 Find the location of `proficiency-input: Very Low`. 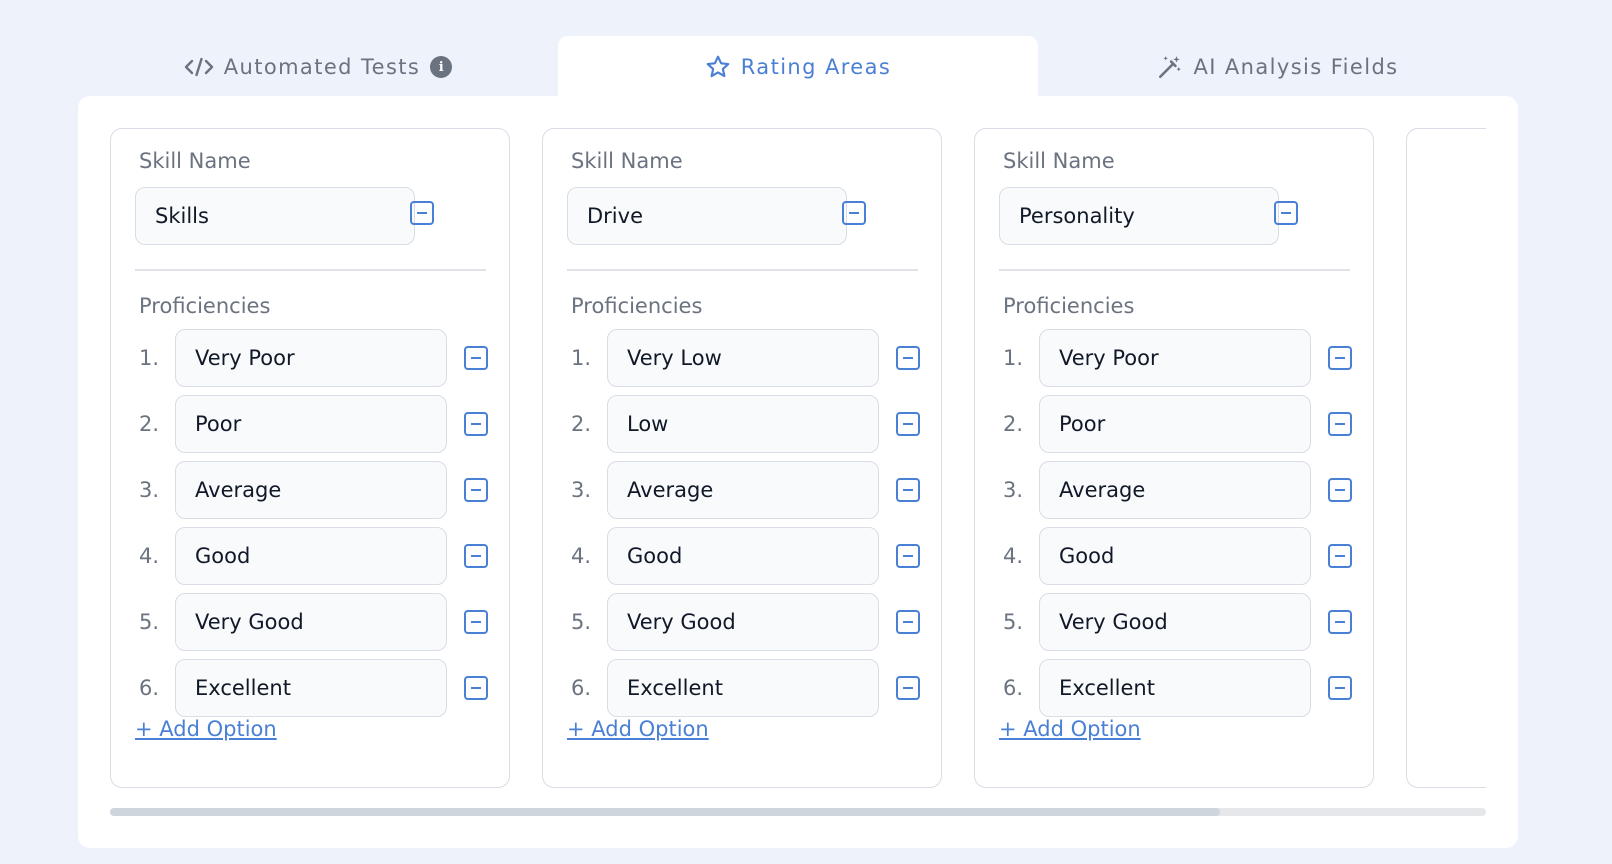

proficiency-input: Very Low is located at coordinates (743, 358).